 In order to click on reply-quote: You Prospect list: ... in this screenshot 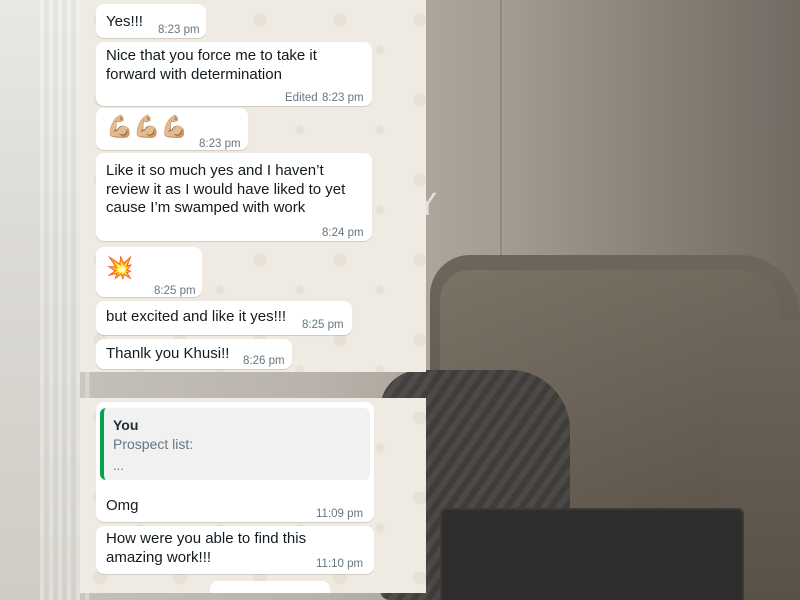, I will do `click(235, 444)`.